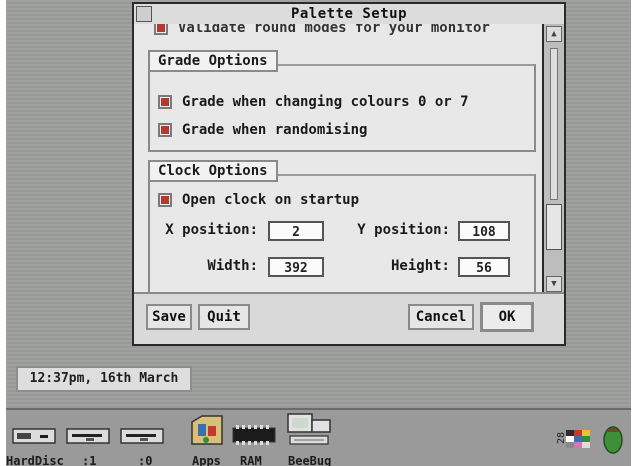 Image resolution: width=635 pixels, height=466 pixels. Describe the element at coordinates (561, 438) in the screenshot. I see `svg-text: 28` at that location.